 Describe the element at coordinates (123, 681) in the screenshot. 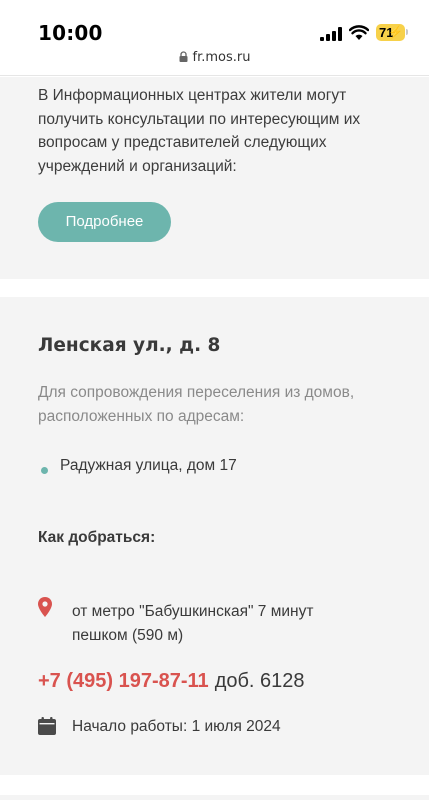

I see `phone-link: +7 (495) 197-87-11` at that location.